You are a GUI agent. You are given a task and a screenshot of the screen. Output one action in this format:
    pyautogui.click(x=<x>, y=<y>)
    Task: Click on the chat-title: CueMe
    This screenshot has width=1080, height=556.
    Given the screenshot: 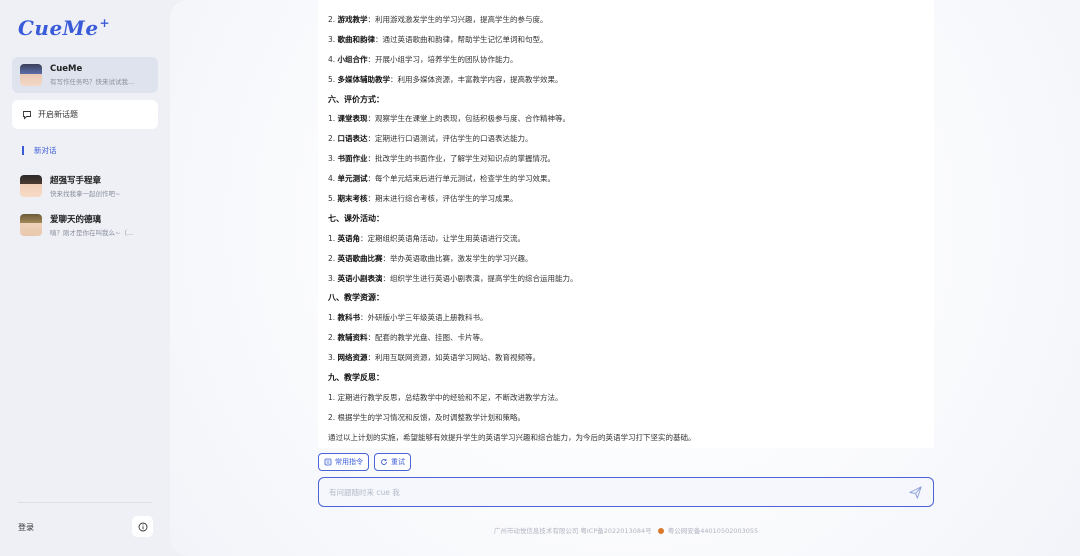 What is the action you would take?
    pyautogui.click(x=66, y=69)
    